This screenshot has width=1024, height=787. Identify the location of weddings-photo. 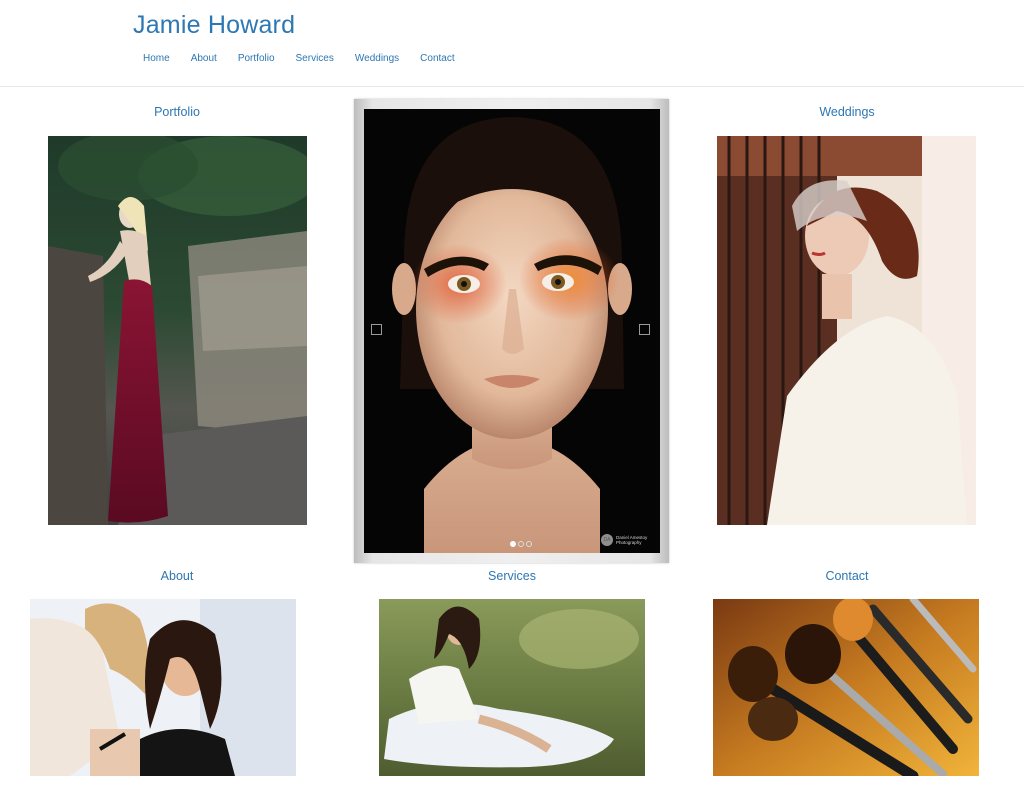
(846, 330).